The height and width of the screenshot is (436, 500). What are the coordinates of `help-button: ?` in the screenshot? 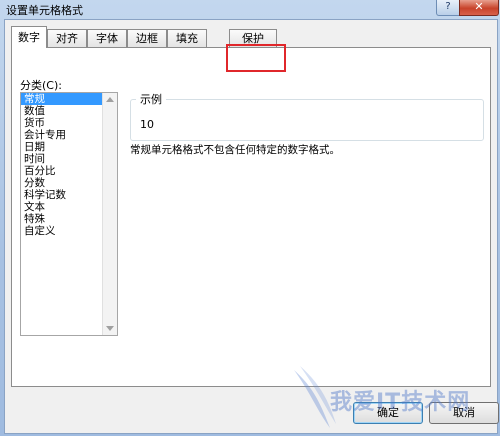 It's located at (448, 8).